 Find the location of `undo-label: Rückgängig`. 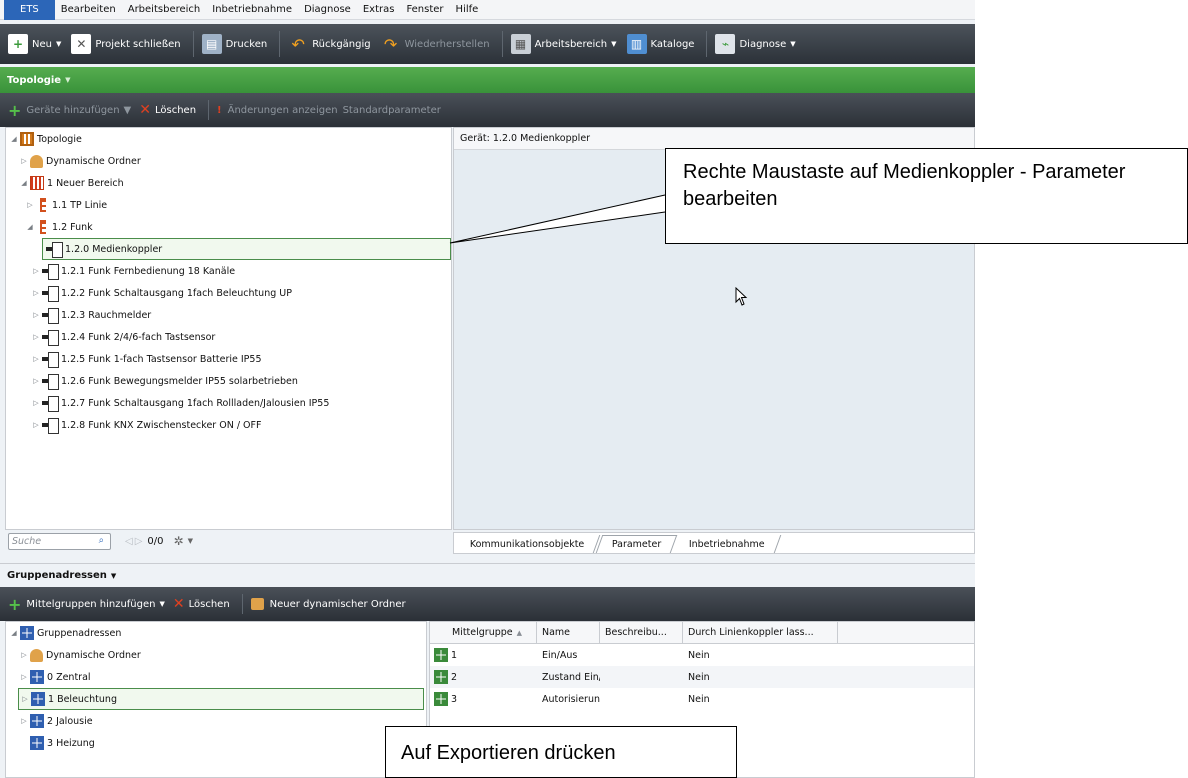

undo-label: Rückgängig is located at coordinates (341, 44).